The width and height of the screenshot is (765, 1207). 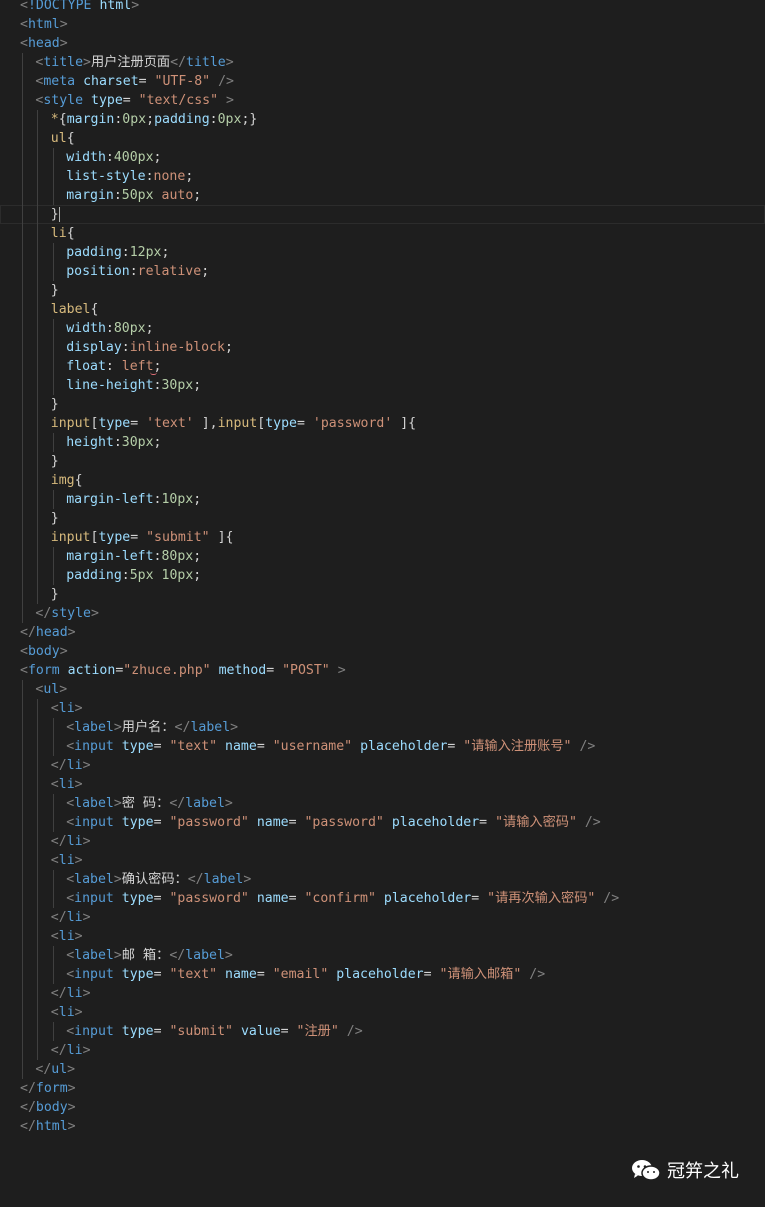 What do you see at coordinates (382, 24) in the screenshot?
I see `code-line: <html>` at bounding box center [382, 24].